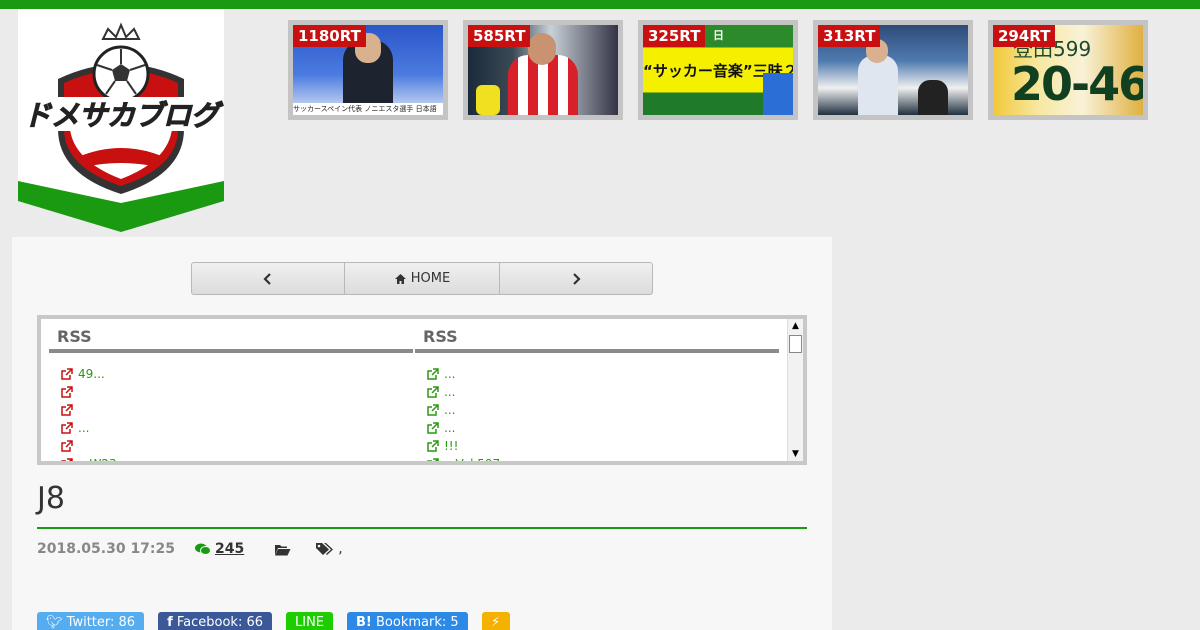 This screenshot has height=630, width=1200. Describe the element at coordinates (795, 390) in the screenshot. I see `rss-scrollbar: ▲ ▼` at that location.